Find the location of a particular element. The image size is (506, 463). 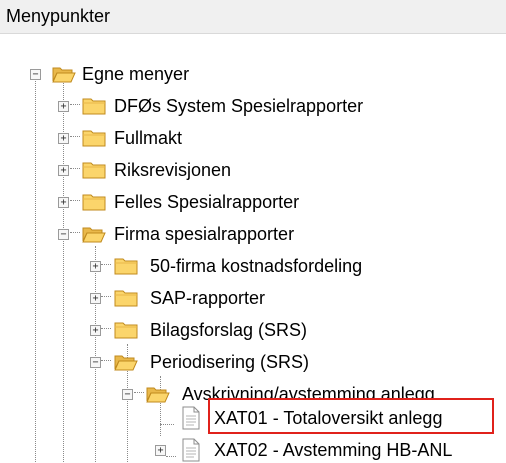

tree-item-bilagsforslag-srs: + Bilagsforslag (SRS) is located at coordinates (224, 330).